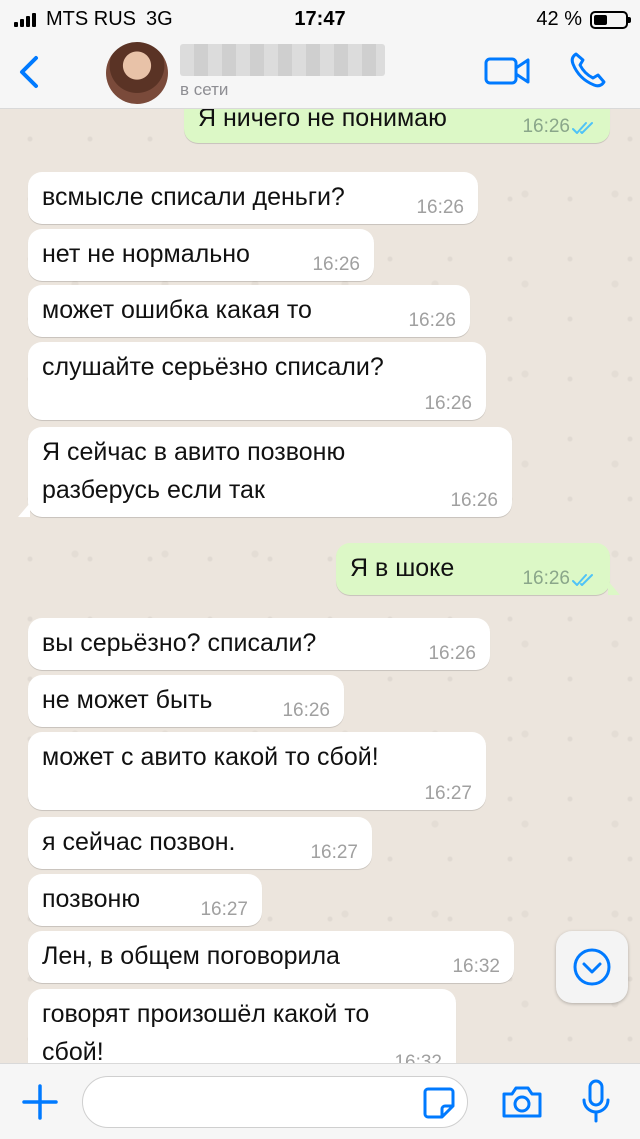 The height and width of the screenshot is (1139, 640). What do you see at coordinates (559, 19) in the screenshot?
I see `battery-percent: 42 %` at bounding box center [559, 19].